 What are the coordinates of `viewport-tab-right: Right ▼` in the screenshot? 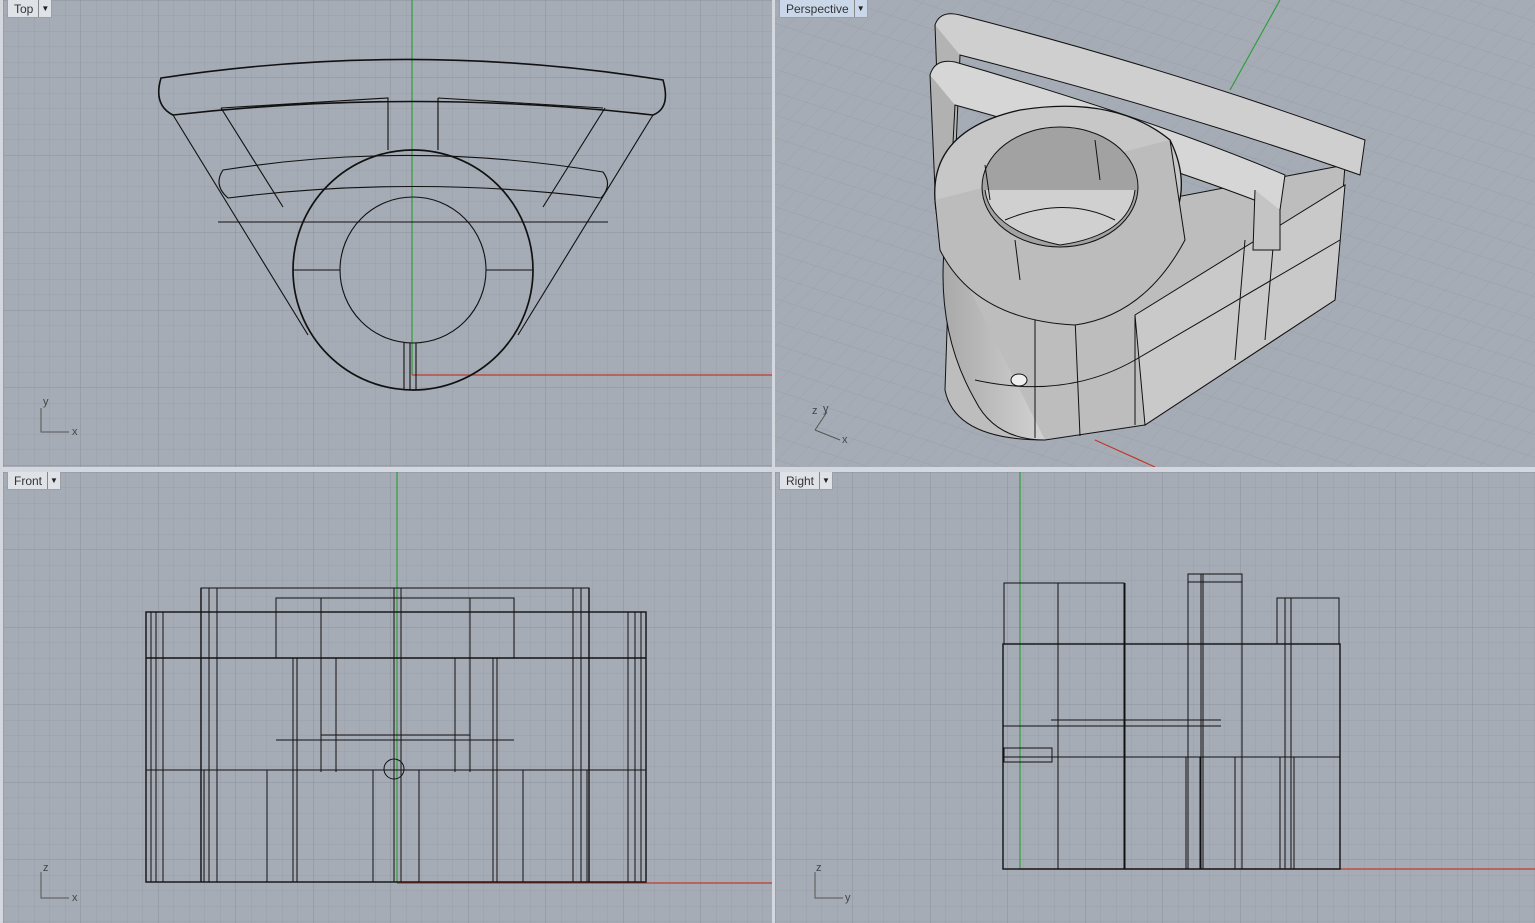 It's located at (806, 481).